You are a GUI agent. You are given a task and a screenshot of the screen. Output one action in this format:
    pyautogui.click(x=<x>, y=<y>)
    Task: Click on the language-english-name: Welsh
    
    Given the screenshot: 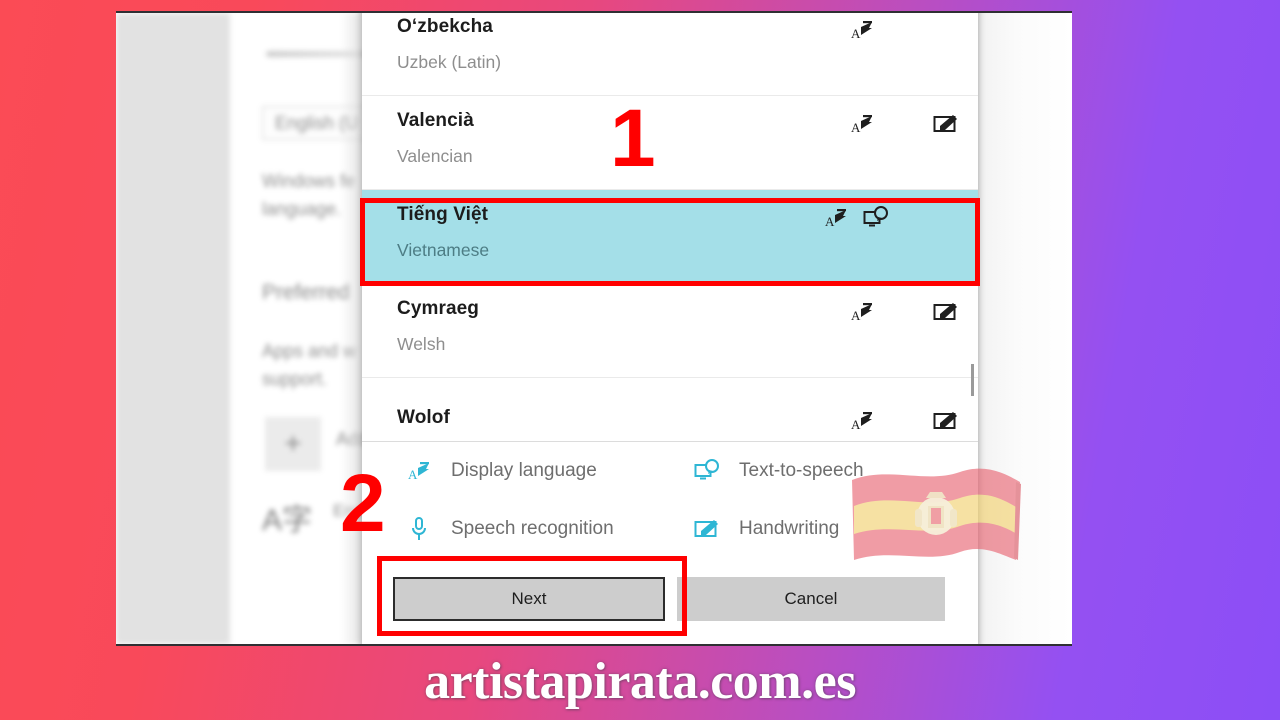 What is the action you would take?
    pyautogui.click(x=421, y=344)
    